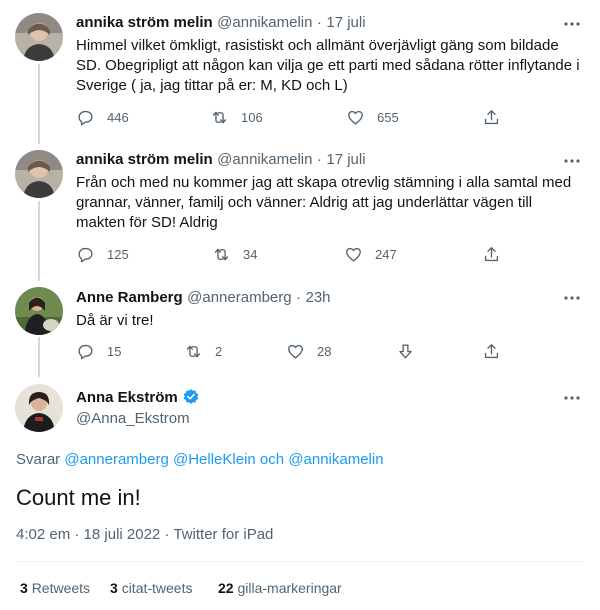 The width and height of the screenshot is (600, 610). What do you see at coordinates (272, 459) in the screenshot?
I see `replying-and: och` at bounding box center [272, 459].